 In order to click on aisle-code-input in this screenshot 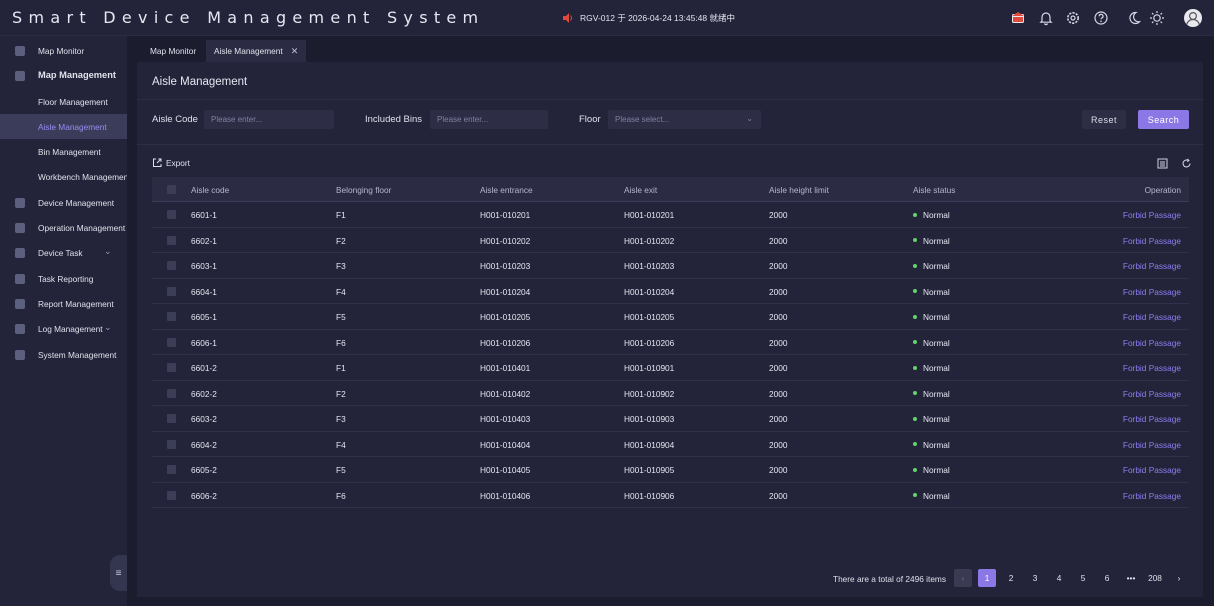, I will do `click(269, 119)`.